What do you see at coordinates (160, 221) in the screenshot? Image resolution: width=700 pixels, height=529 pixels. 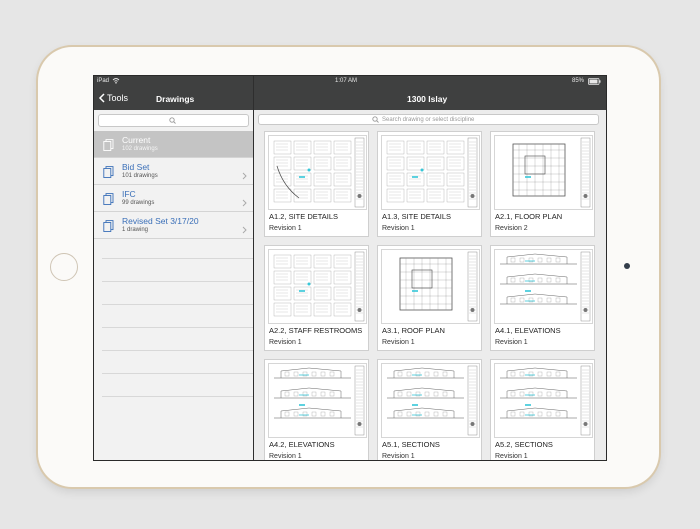 I see `set-label: Revised Set 3/17/20` at bounding box center [160, 221].